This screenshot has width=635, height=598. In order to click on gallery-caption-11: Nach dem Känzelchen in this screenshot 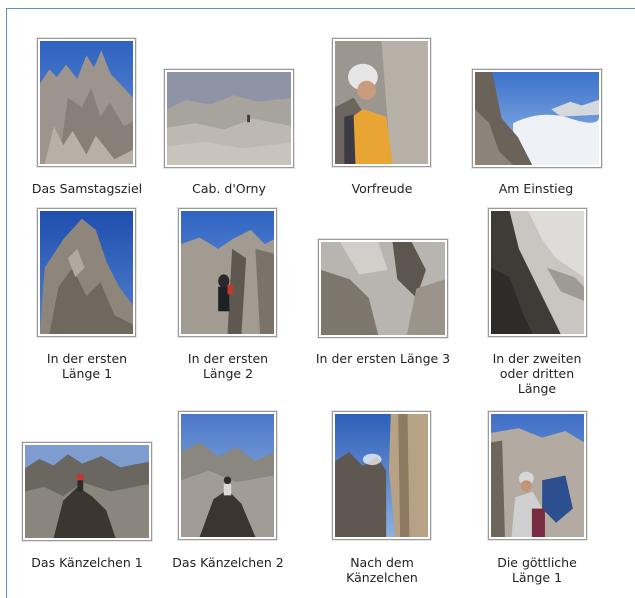, I will do `click(382, 570)`.